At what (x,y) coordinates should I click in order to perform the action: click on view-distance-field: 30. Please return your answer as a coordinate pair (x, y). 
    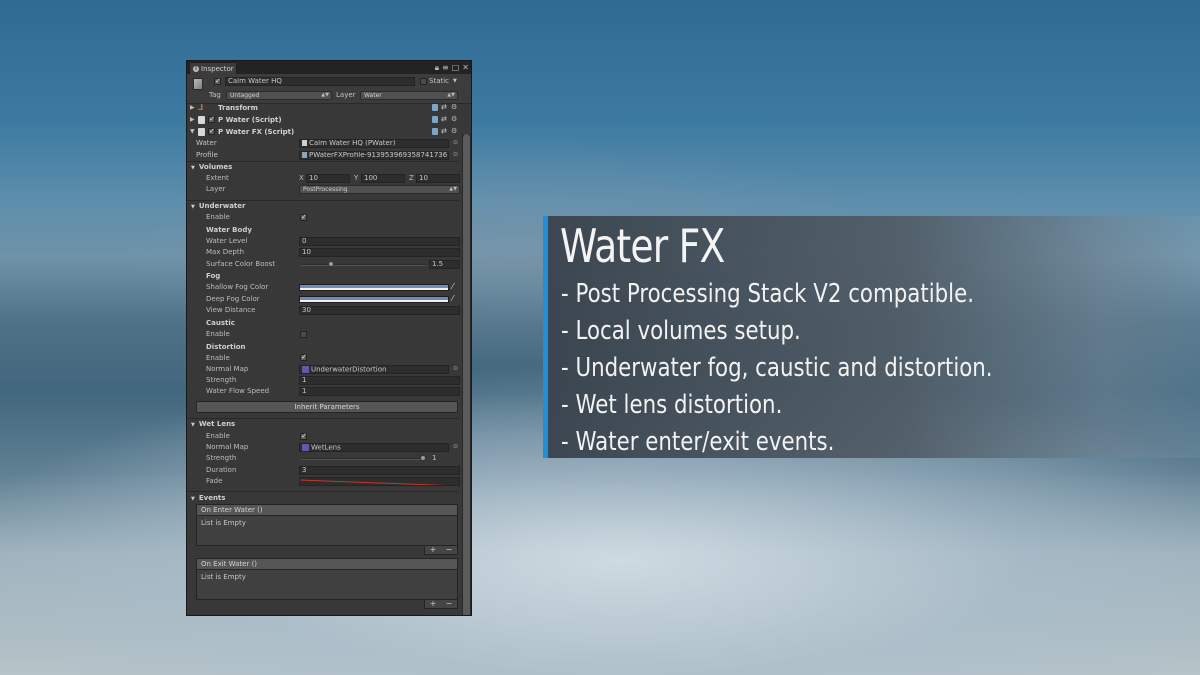
    Looking at the image, I should click on (379, 310).